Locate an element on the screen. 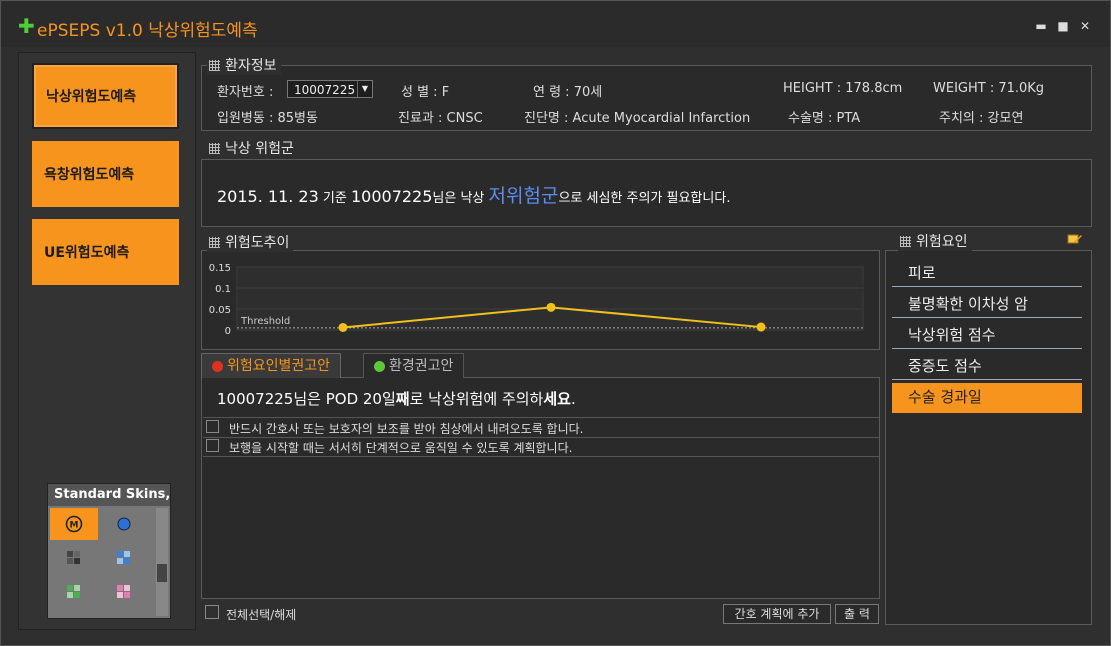 The width and height of the screenshot is (1111, 646). patient-sex: 성 별 : F is located at coordinates (425, 92).